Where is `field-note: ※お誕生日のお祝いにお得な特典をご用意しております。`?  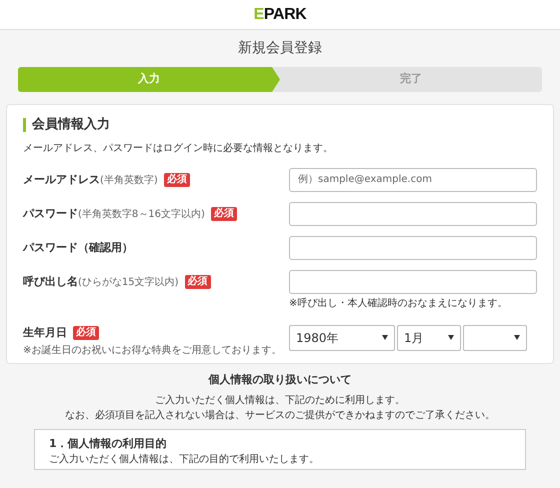
field-note: ※お誕生日のお祝いにお得な特典をご用意しております。 is located at coordinates (152, 351).